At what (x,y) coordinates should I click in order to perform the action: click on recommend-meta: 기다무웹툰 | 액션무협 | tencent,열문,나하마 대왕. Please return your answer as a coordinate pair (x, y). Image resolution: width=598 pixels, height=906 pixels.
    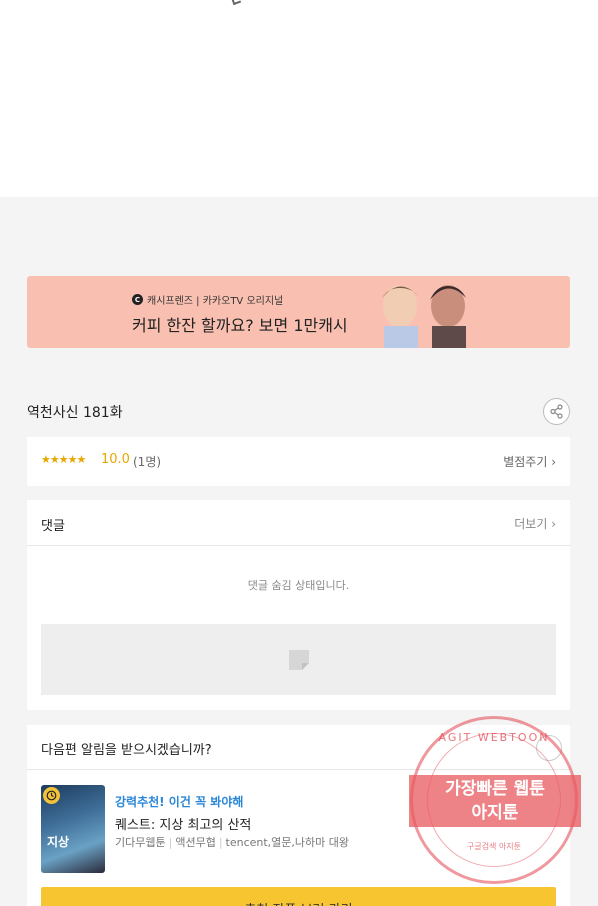
    Looking at the image, I should click on (232, 842).